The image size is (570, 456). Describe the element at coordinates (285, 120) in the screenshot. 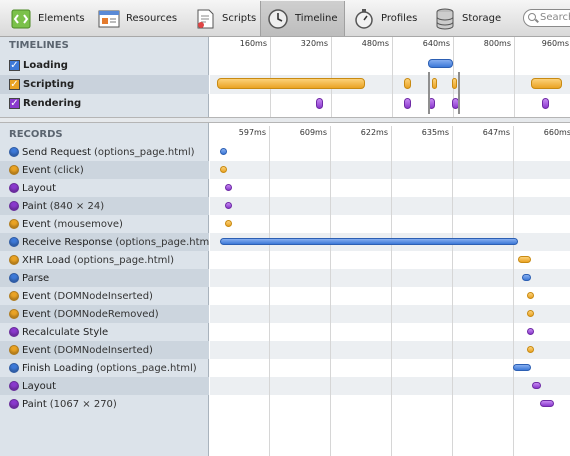

I see `pane-divider` at that location.